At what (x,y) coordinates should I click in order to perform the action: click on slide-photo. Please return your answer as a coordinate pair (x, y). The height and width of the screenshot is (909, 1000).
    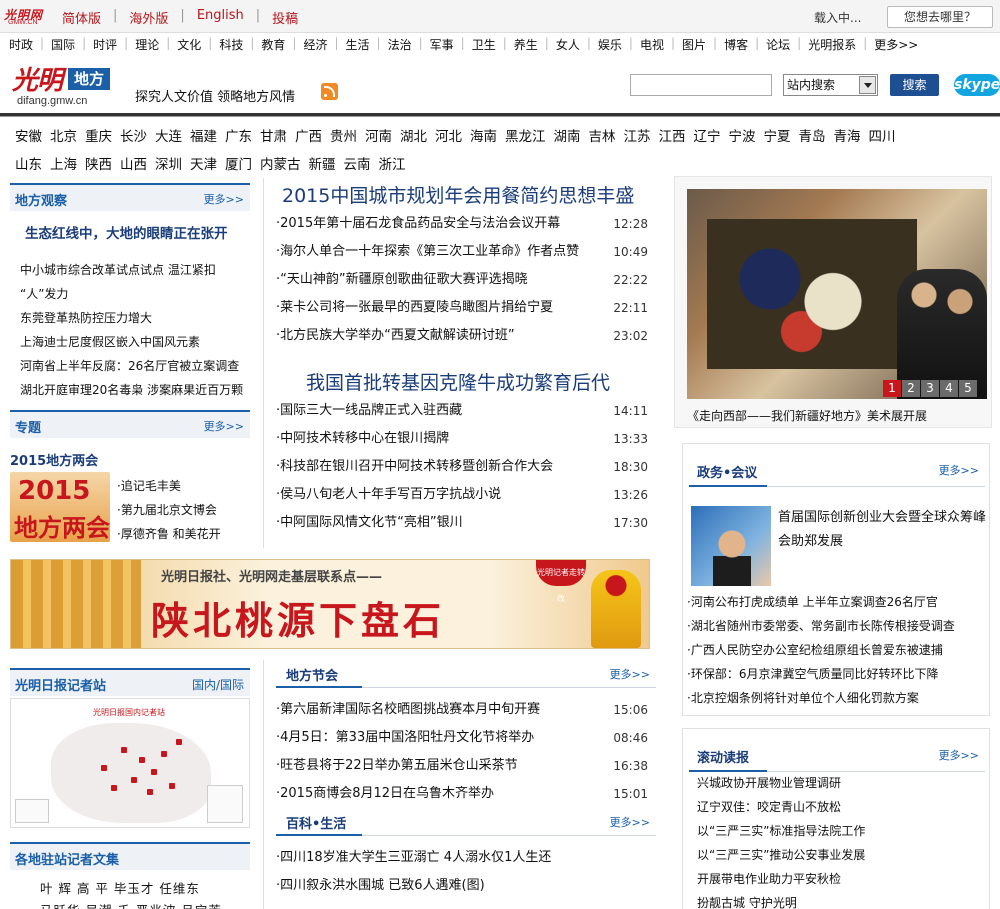
    Looking at the image, I should click on (837, 294).